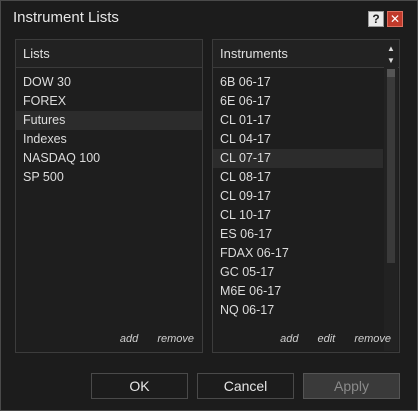 The height and width of the screenshot is (411, 418). Describe the element at coordinates (298, 253) in the screenshot. I see `instrument-item: FDAX 06-17` at that location.